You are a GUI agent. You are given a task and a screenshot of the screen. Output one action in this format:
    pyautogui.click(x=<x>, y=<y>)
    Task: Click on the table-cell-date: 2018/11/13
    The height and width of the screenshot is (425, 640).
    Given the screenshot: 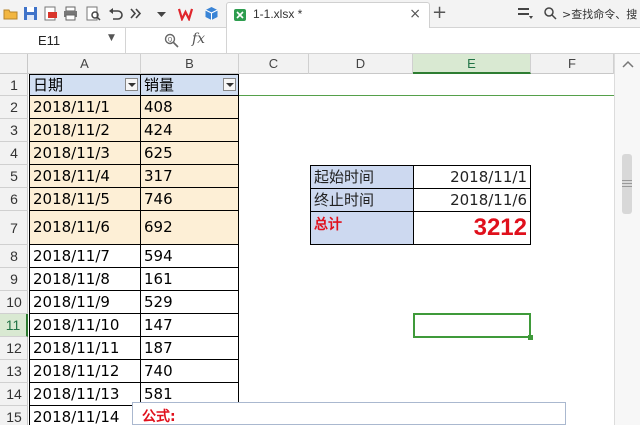 What is the action you would take?
    pyautogui.click(x=85, y=394)
    